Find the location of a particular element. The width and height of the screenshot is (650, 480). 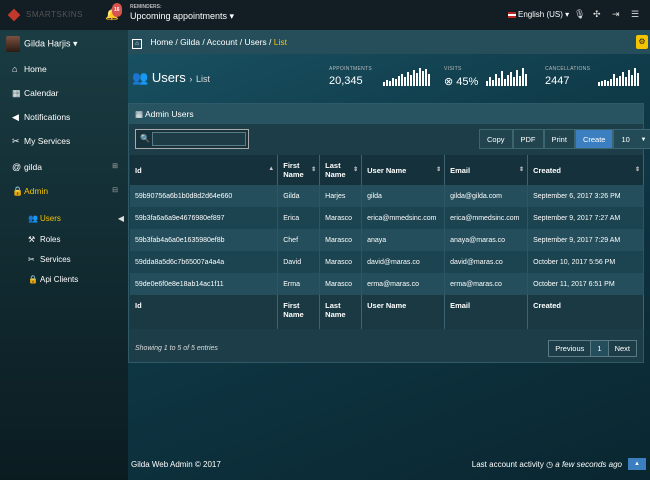

sidebar-item-notifications: ◀ Notifications is located at coordinates (64, 117).